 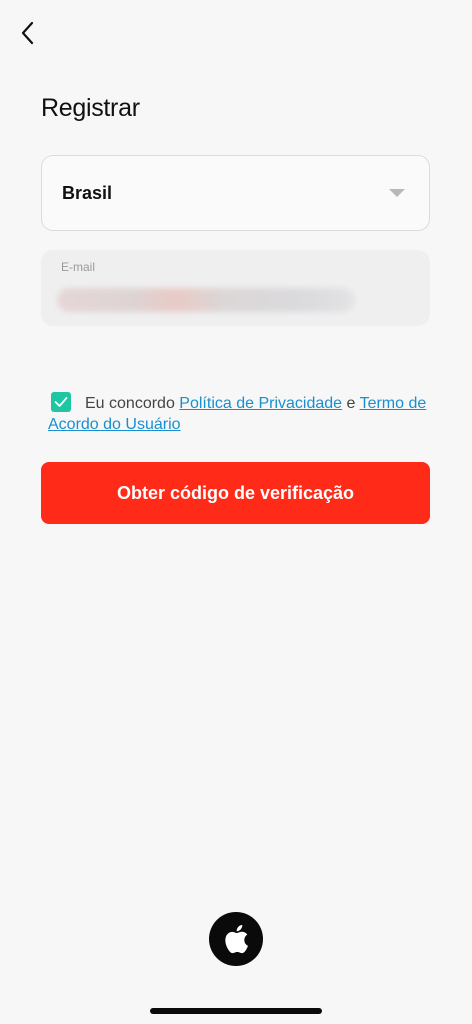 I want to click on agreement-checkbox, so click(x=61, y=402).